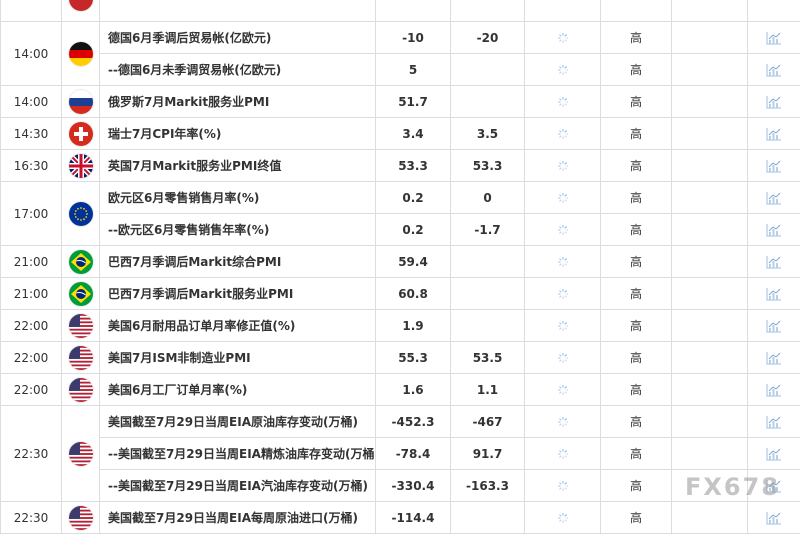  I want to click on indicator-name-link: 美国截至7月29日当周EIA每周原油进口(万桶), so click(238, 518).